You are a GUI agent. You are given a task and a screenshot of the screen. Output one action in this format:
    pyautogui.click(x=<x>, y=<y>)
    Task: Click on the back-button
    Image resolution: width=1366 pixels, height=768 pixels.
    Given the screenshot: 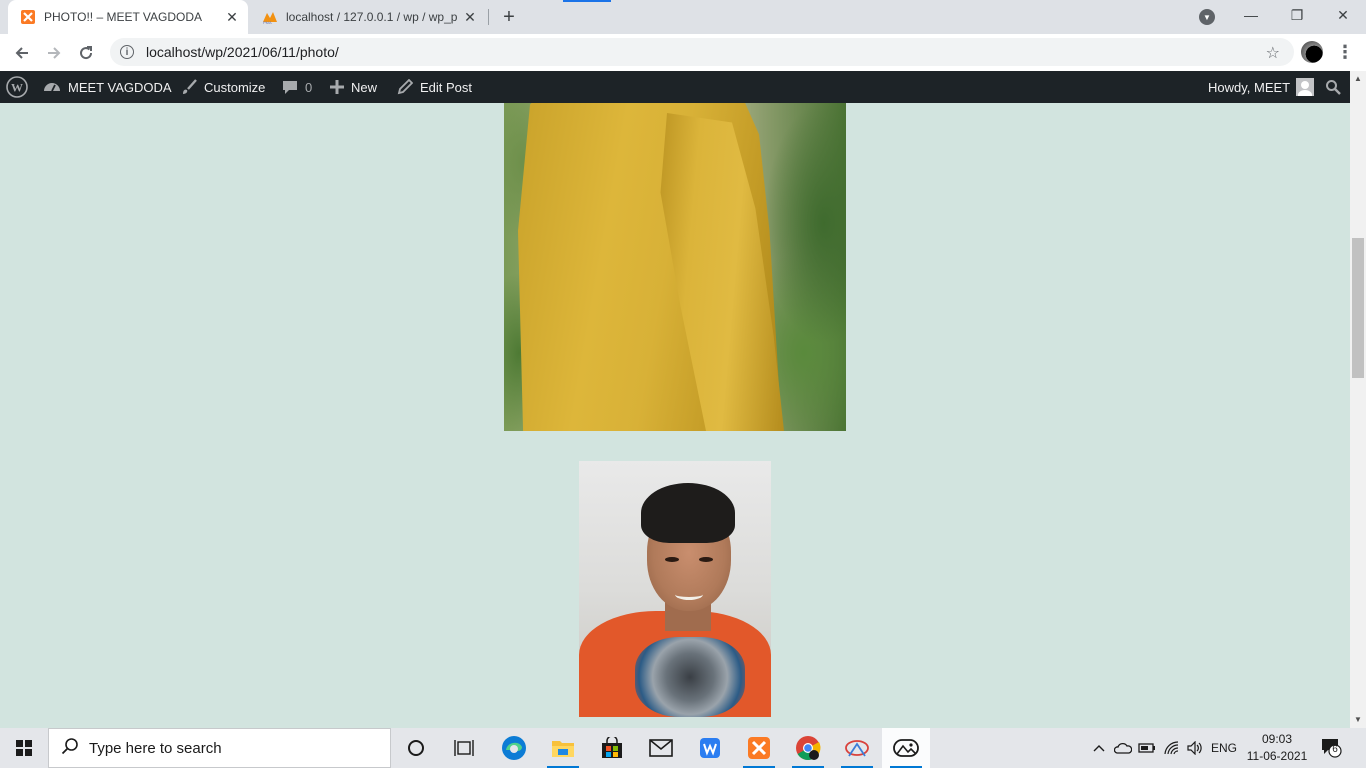 What is the action you would take?
    pyautogui.click(x=22, y=53)
    